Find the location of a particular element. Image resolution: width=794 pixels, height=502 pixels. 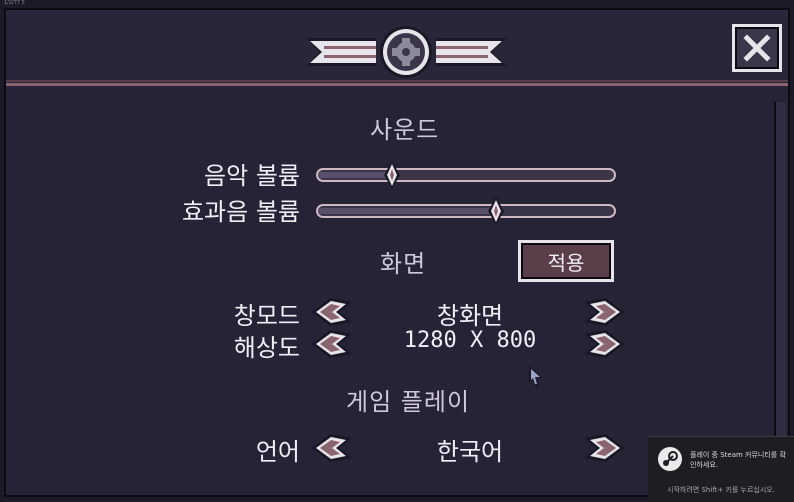

language-next-arrow-icon is located at coordinates (604, 448).